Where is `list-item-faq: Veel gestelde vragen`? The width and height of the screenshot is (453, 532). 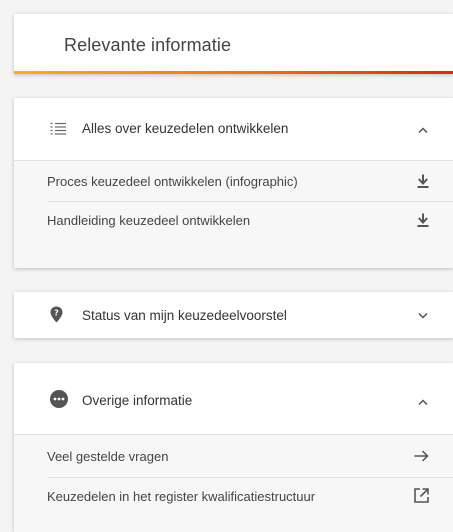
list-item-faq: Veel gestelde vragen is located at coordinates (233, 457).